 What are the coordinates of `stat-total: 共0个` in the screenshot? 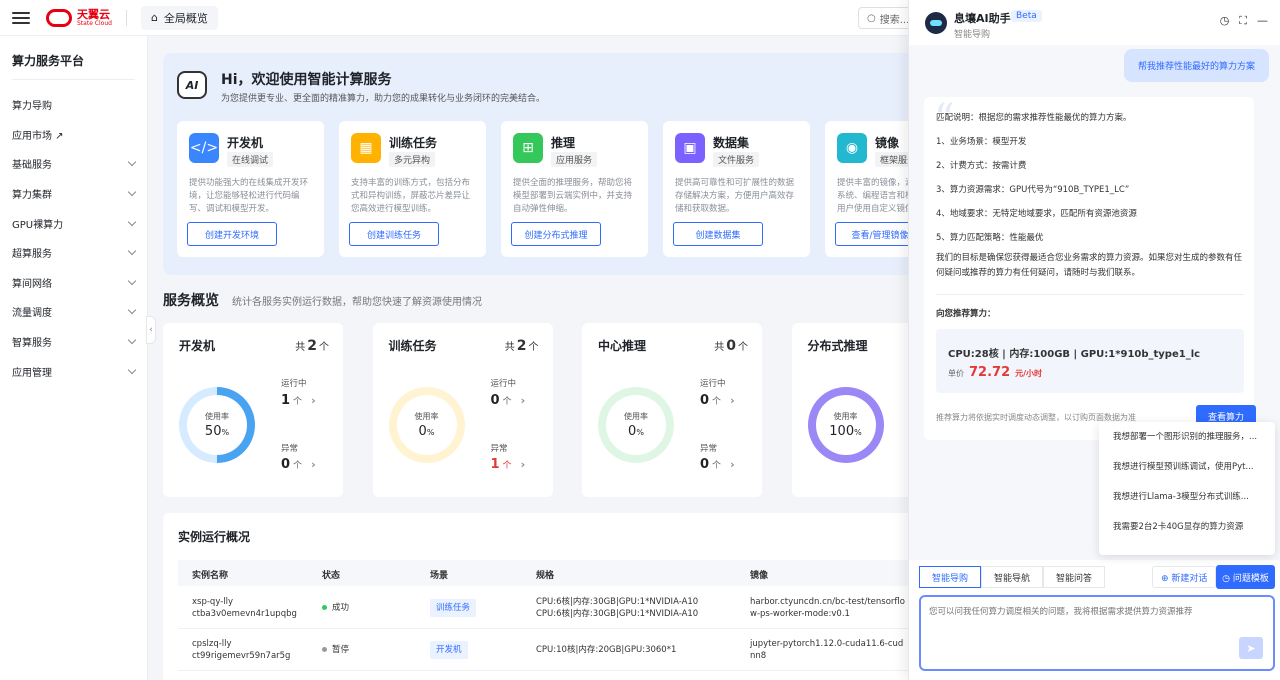 It's located at (731, 346).